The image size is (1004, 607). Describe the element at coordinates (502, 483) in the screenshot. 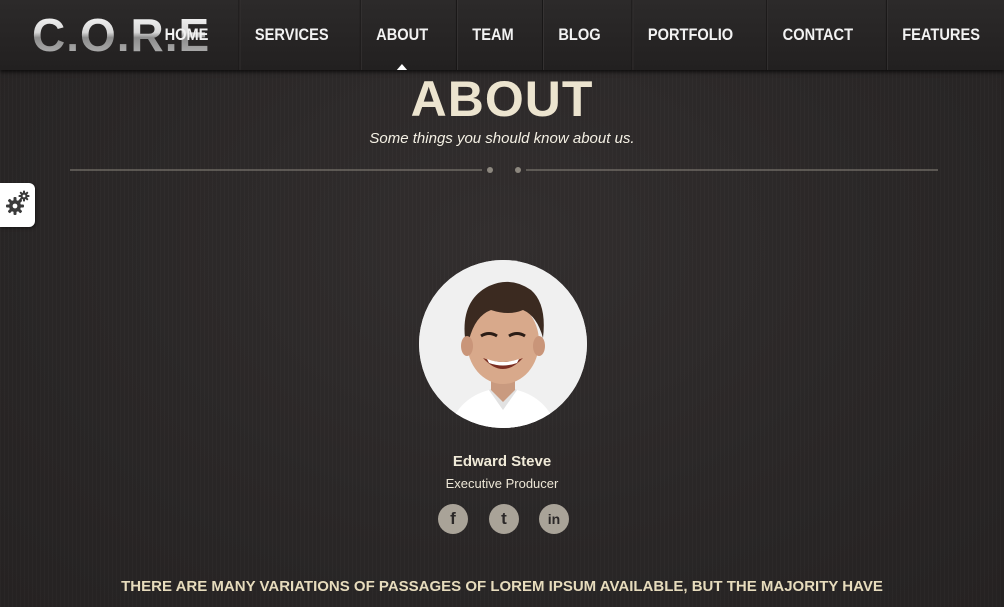

I see `member-role: Executive Producer` at that location.